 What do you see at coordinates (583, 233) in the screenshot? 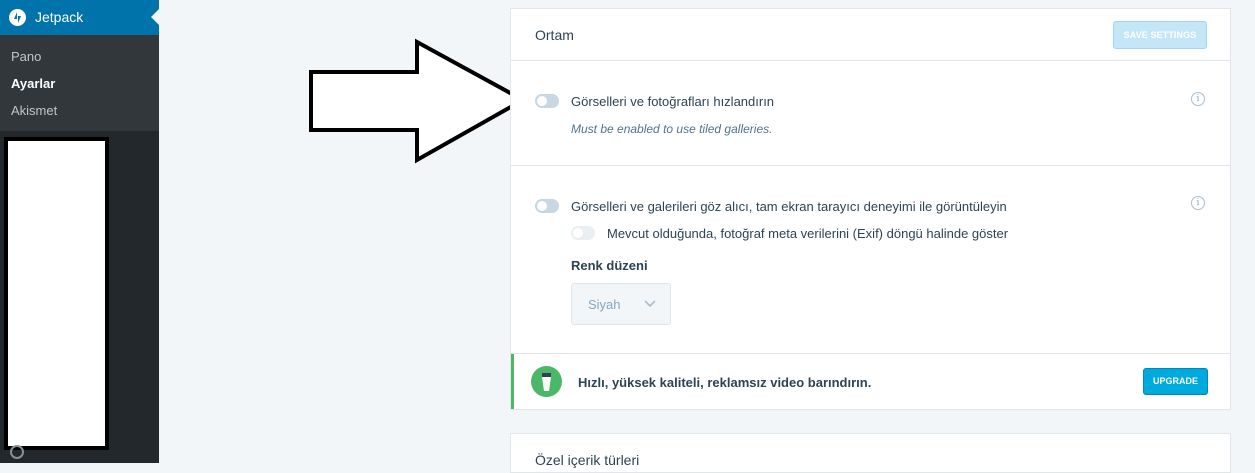
I see `exif-toggle` at bounding box center [583, 233].